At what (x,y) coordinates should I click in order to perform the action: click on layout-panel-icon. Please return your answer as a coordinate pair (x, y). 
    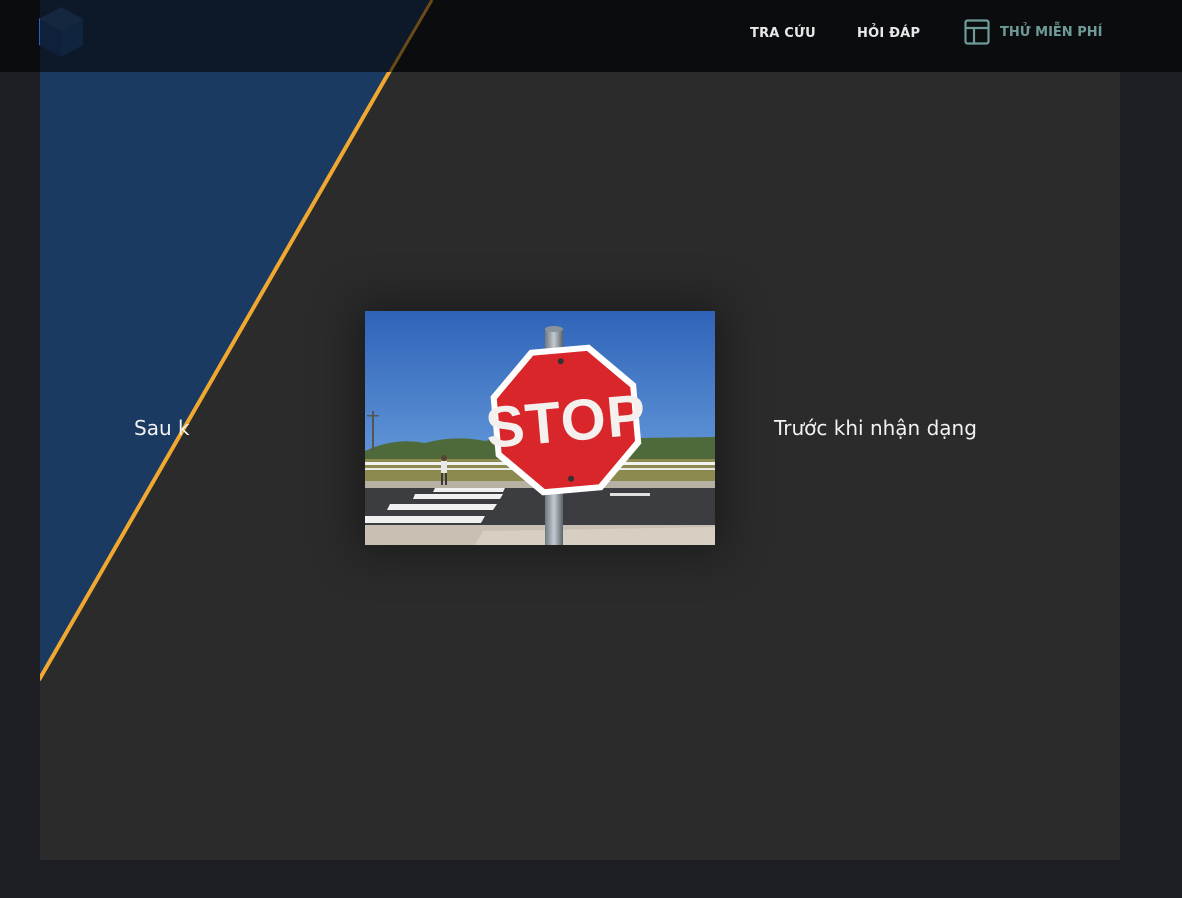
    Looking at the image, I should click on (977, 32).